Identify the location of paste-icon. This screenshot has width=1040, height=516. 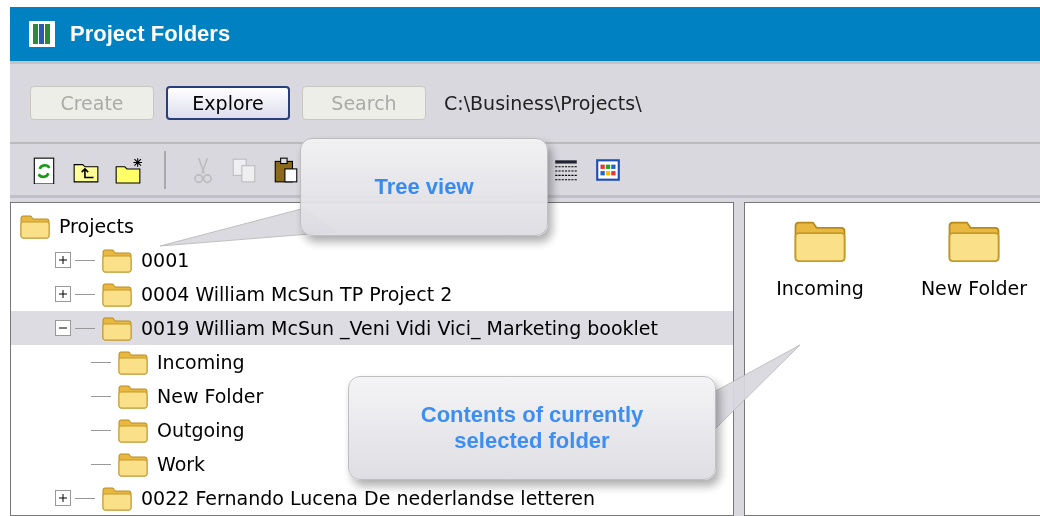
(286, 169).